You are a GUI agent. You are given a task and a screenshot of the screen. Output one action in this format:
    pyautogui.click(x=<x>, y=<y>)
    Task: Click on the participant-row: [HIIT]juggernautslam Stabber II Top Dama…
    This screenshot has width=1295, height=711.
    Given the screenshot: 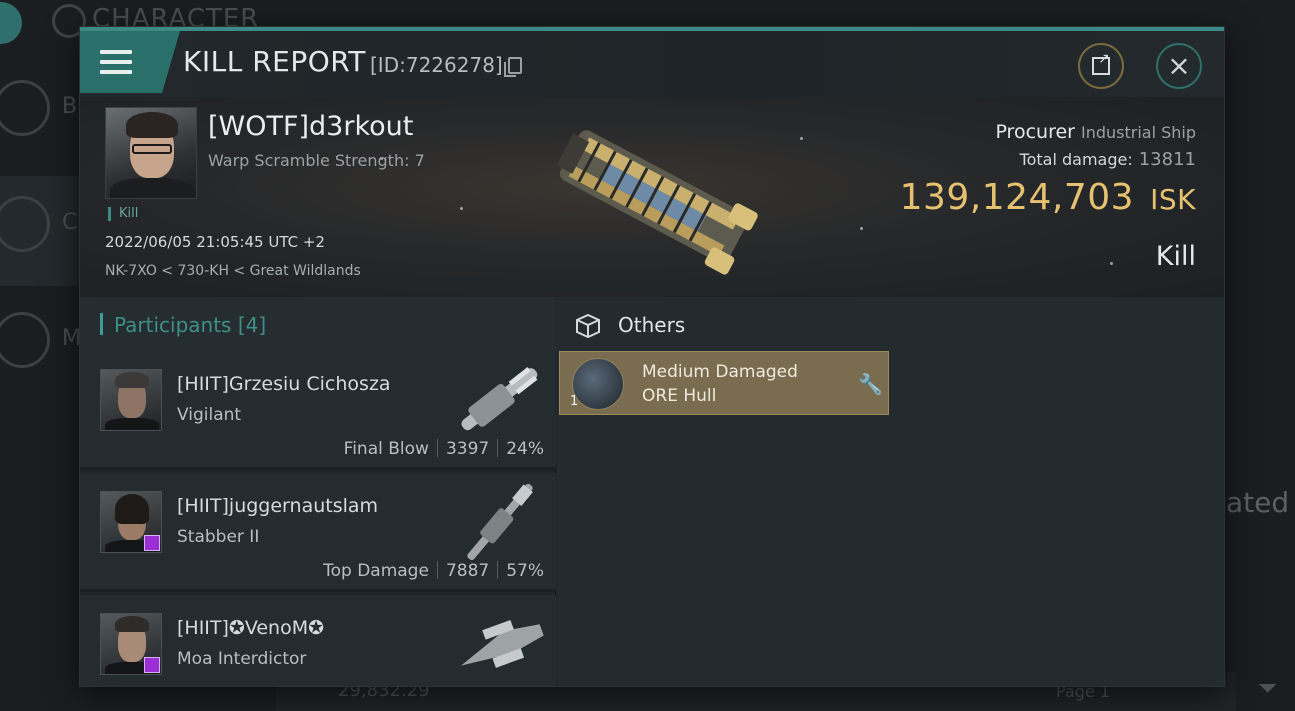 What is the action you would take?
    pyautogui.click(x=318, y=532)
    